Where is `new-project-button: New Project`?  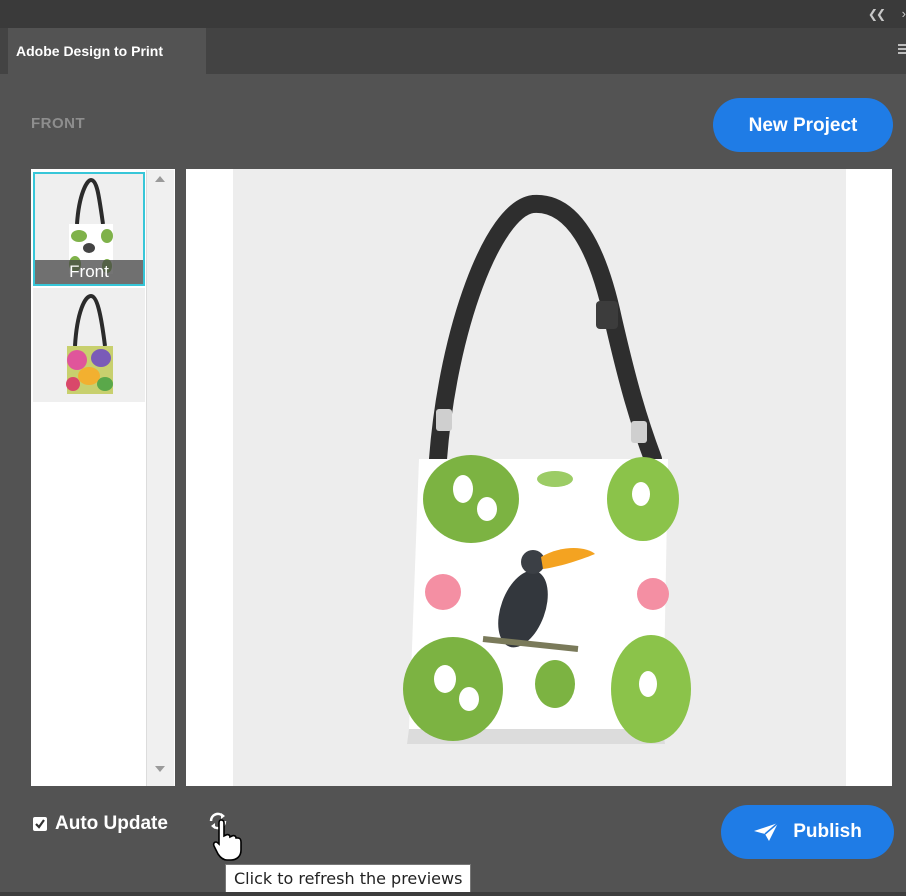 new-project-button: New Project is located at coordinates (803, 125).